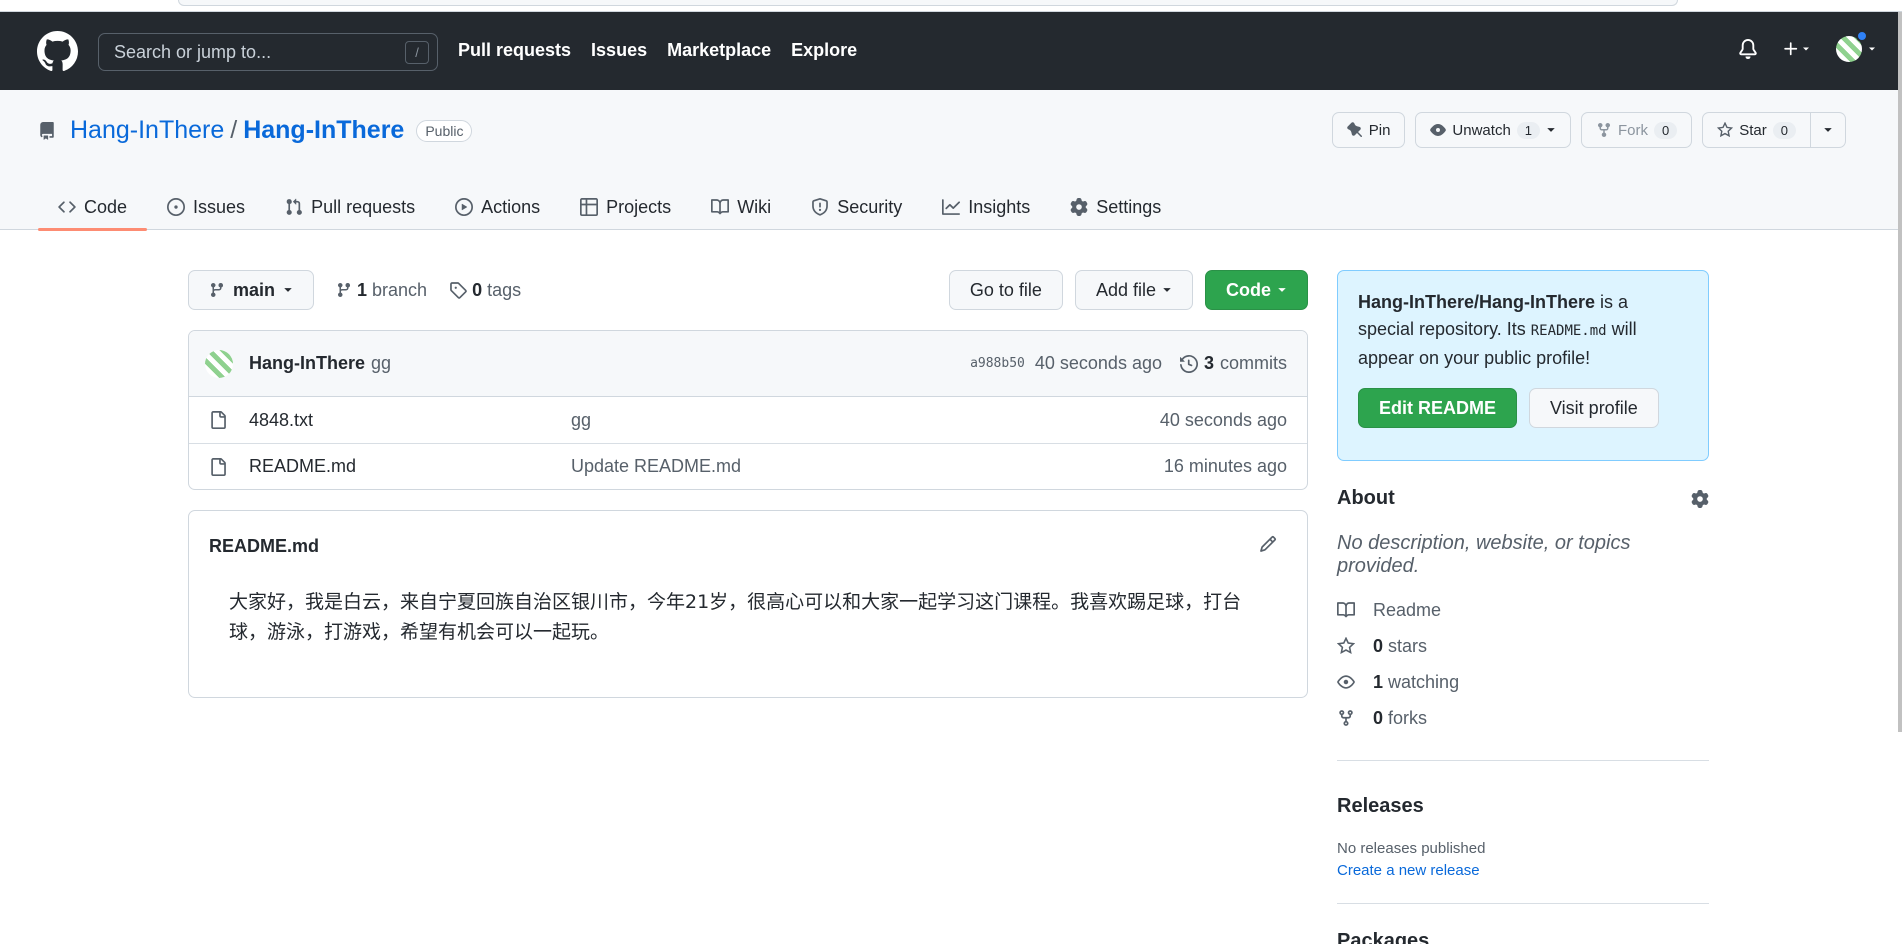  I want to click on search-input: Search or jump to... /, so click(268, 52).